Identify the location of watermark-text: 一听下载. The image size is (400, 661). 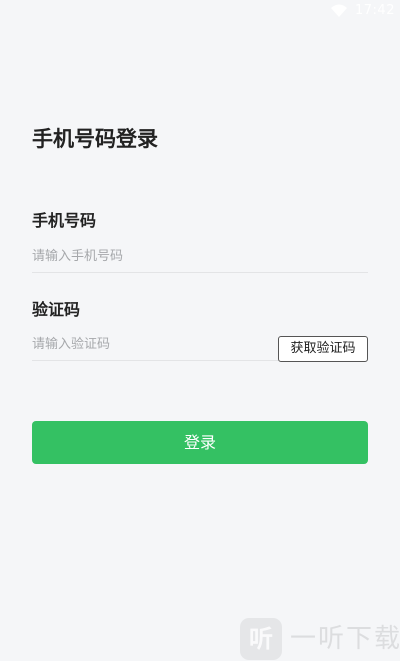
(345, 639).